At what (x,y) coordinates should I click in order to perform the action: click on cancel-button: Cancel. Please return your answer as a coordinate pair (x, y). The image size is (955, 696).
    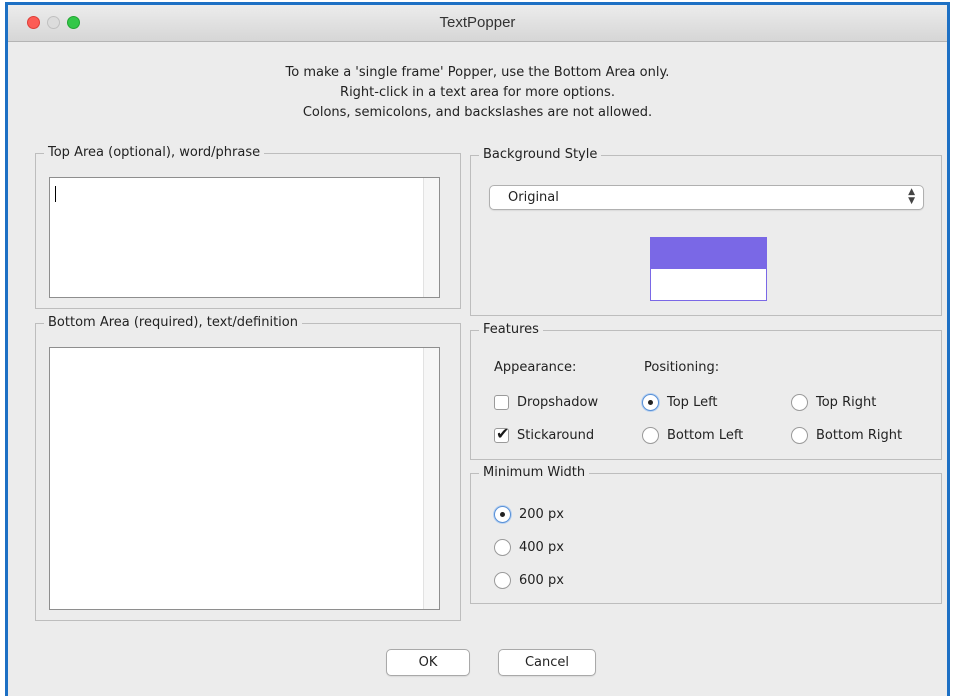
    Looking at the image, I should click on (547, 662).